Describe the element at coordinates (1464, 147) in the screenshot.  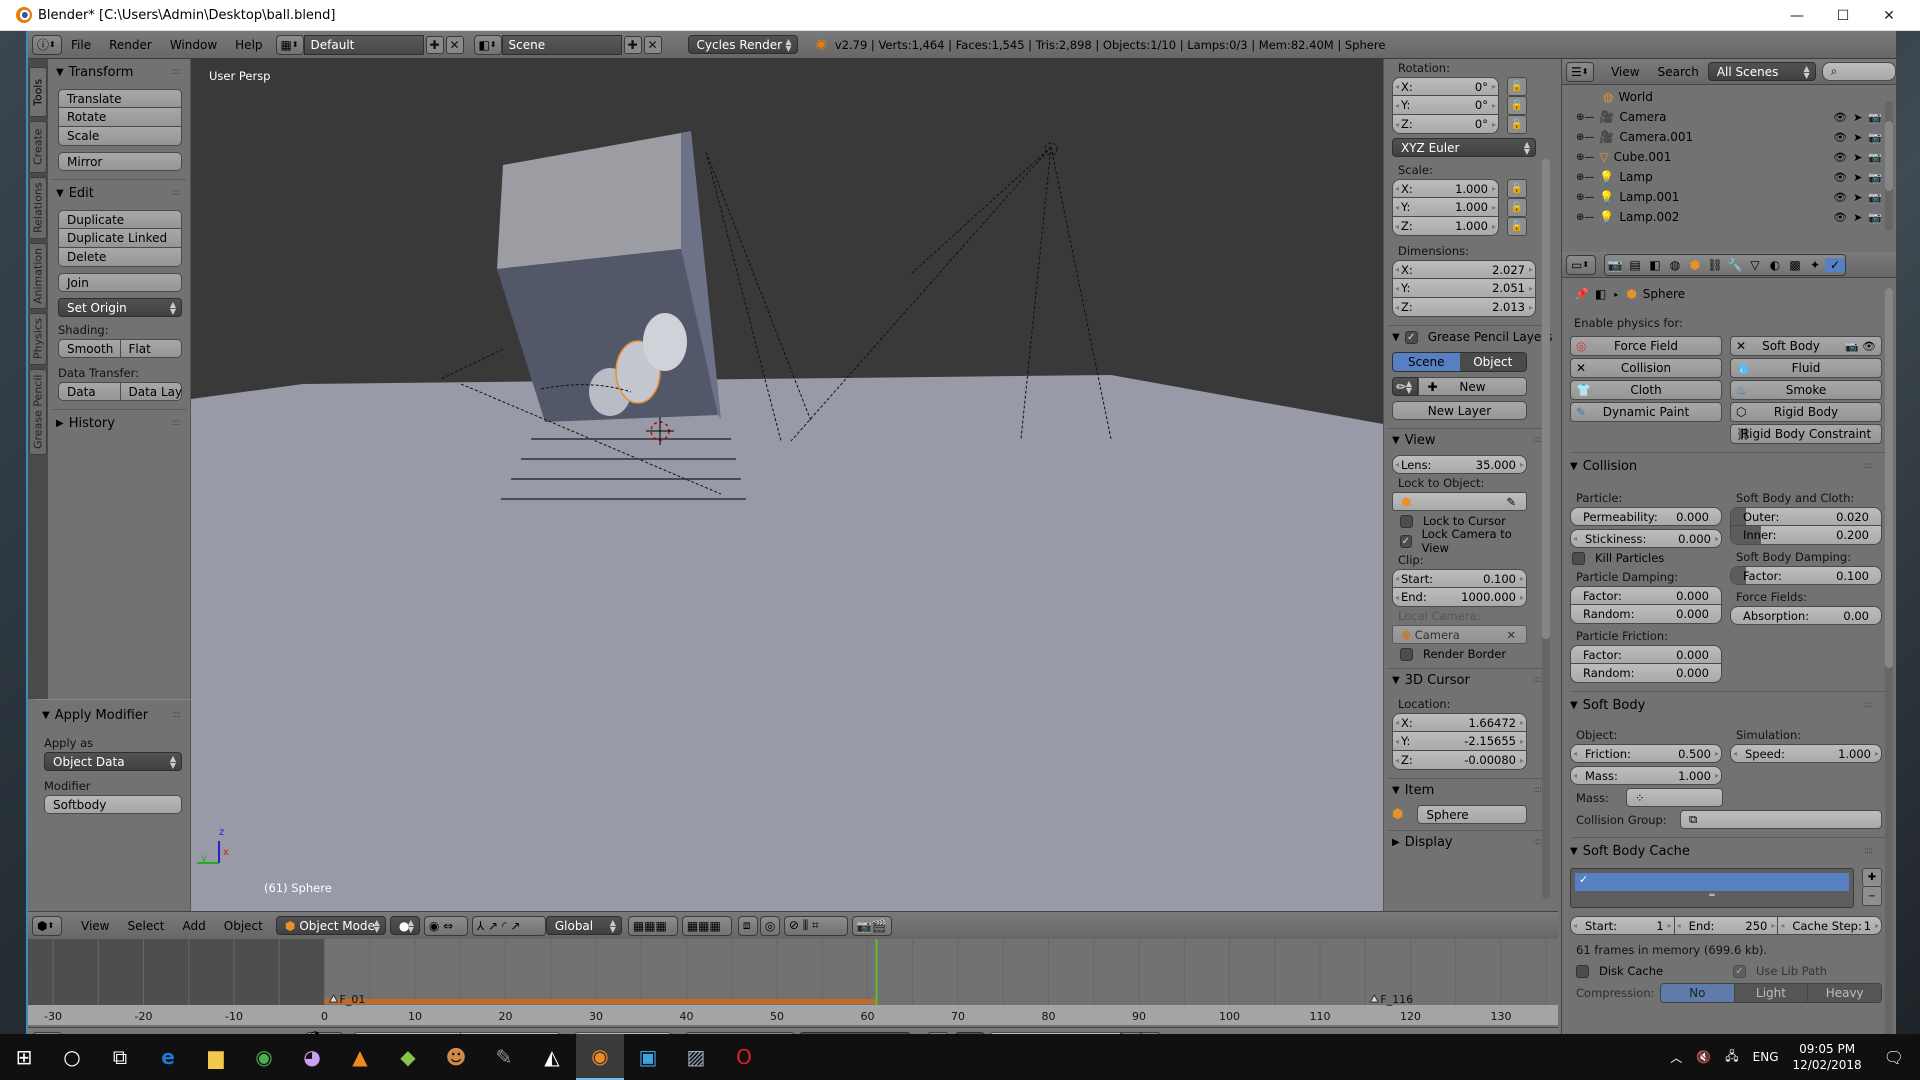
I see `rotation-mode-dropdown: XYZ Euler ▲ ▼` at that location.